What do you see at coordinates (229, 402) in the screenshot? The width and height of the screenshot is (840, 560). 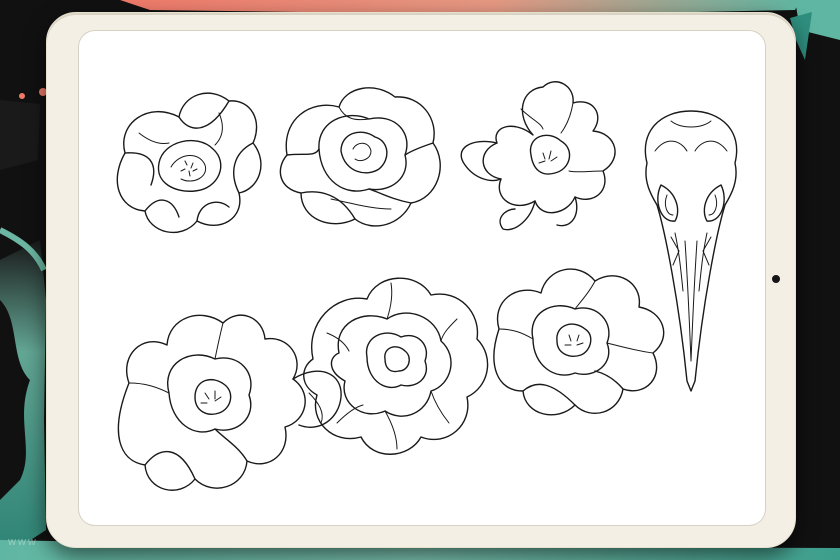 I see `peony-side-view` at bounding box center [229, 402].